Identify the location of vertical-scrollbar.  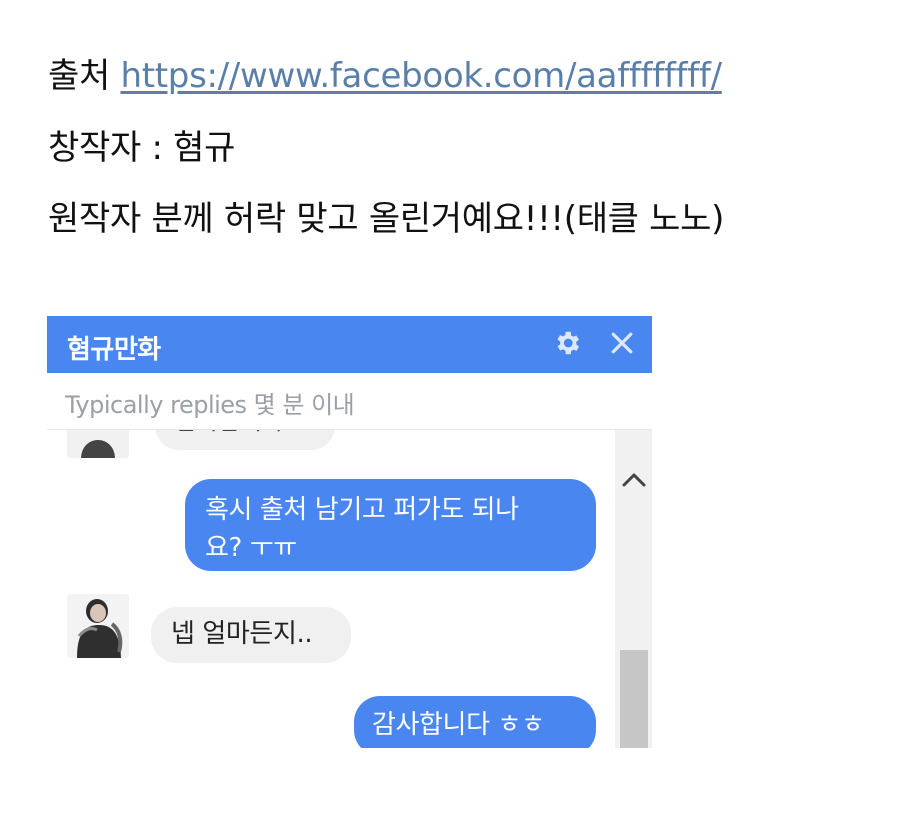
(633, 589).